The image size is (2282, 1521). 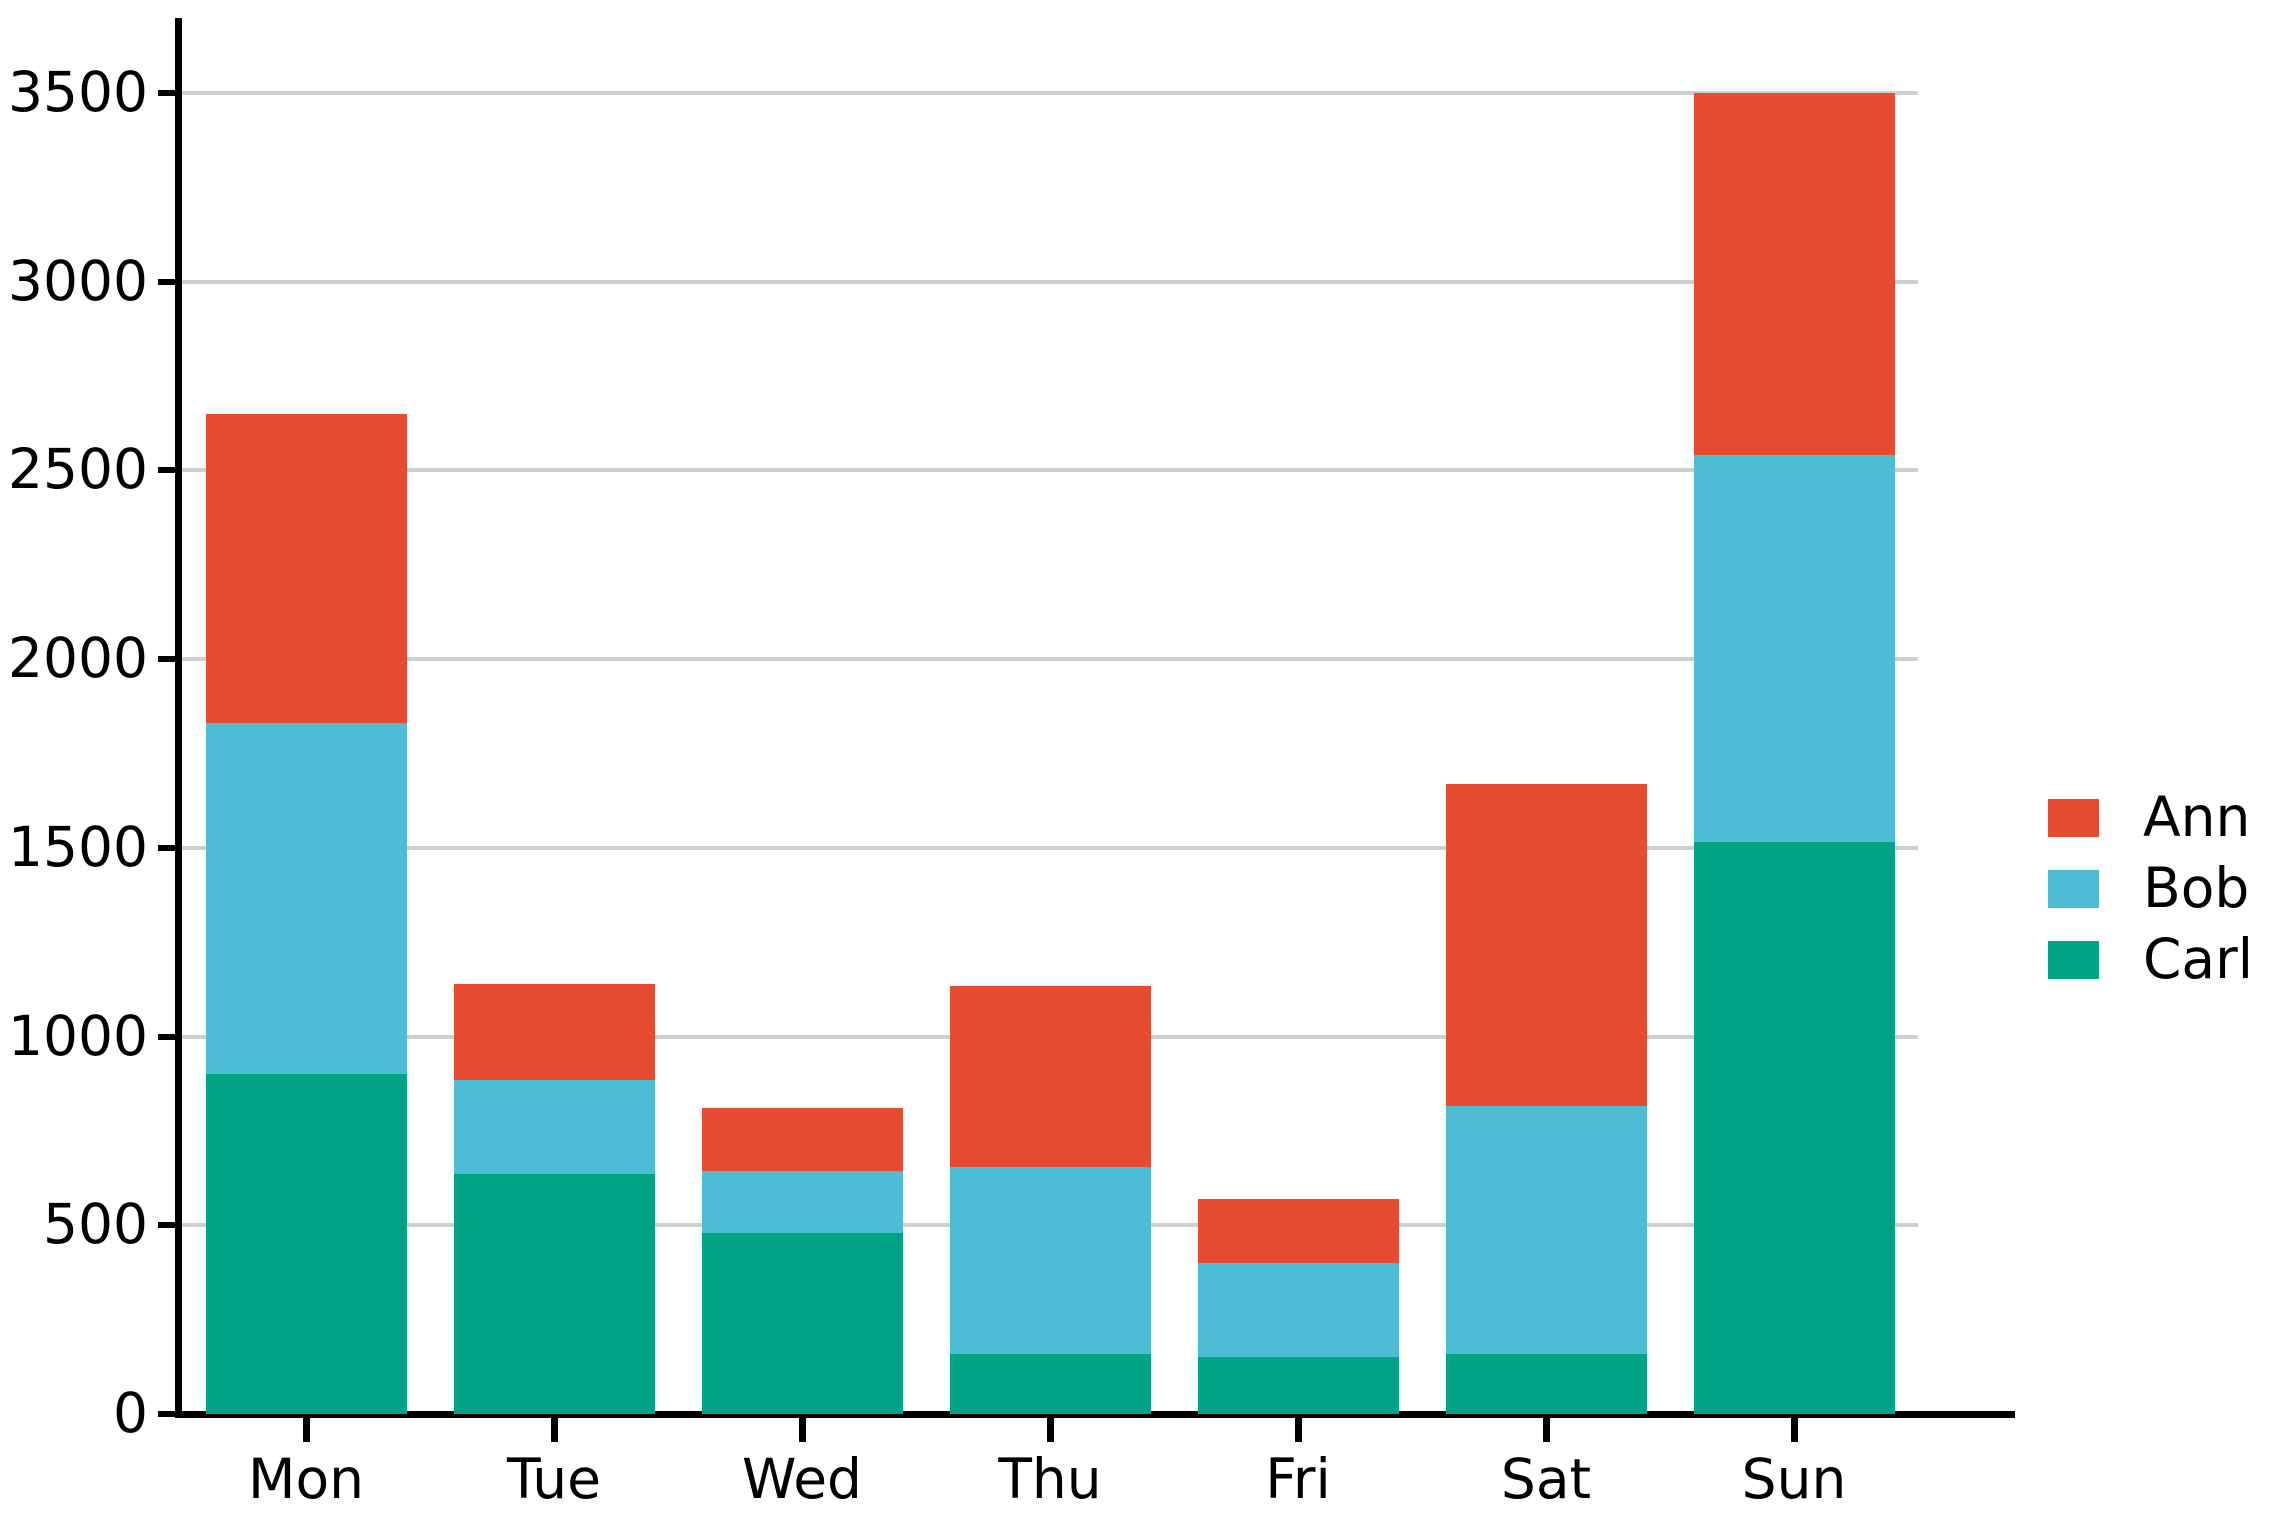 I want to click on bar-segment-sun-ann, so click(x=1794, y=274).